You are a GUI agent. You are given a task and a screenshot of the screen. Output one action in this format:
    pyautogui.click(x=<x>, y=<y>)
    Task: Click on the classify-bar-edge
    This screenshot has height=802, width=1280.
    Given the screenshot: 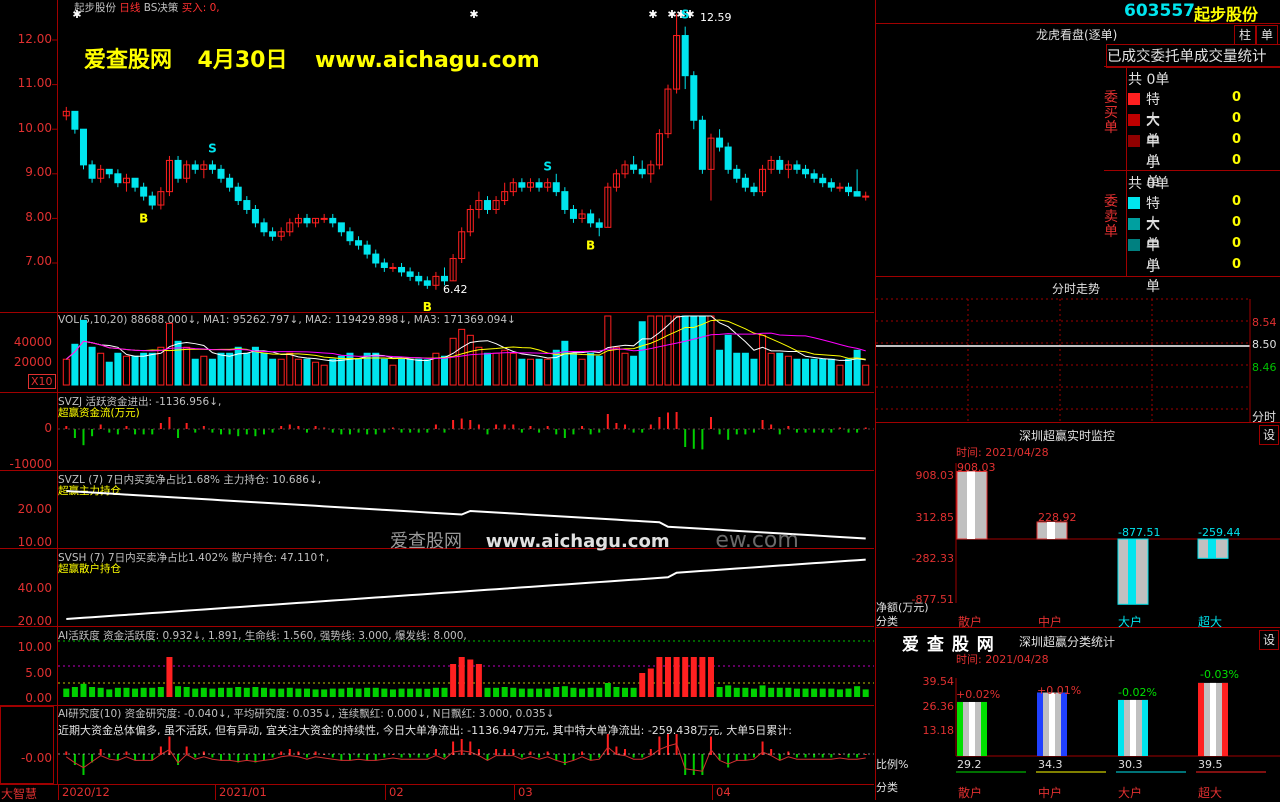 What is the action you would take?
    pyautogui.click(x=1201, y=719)
    